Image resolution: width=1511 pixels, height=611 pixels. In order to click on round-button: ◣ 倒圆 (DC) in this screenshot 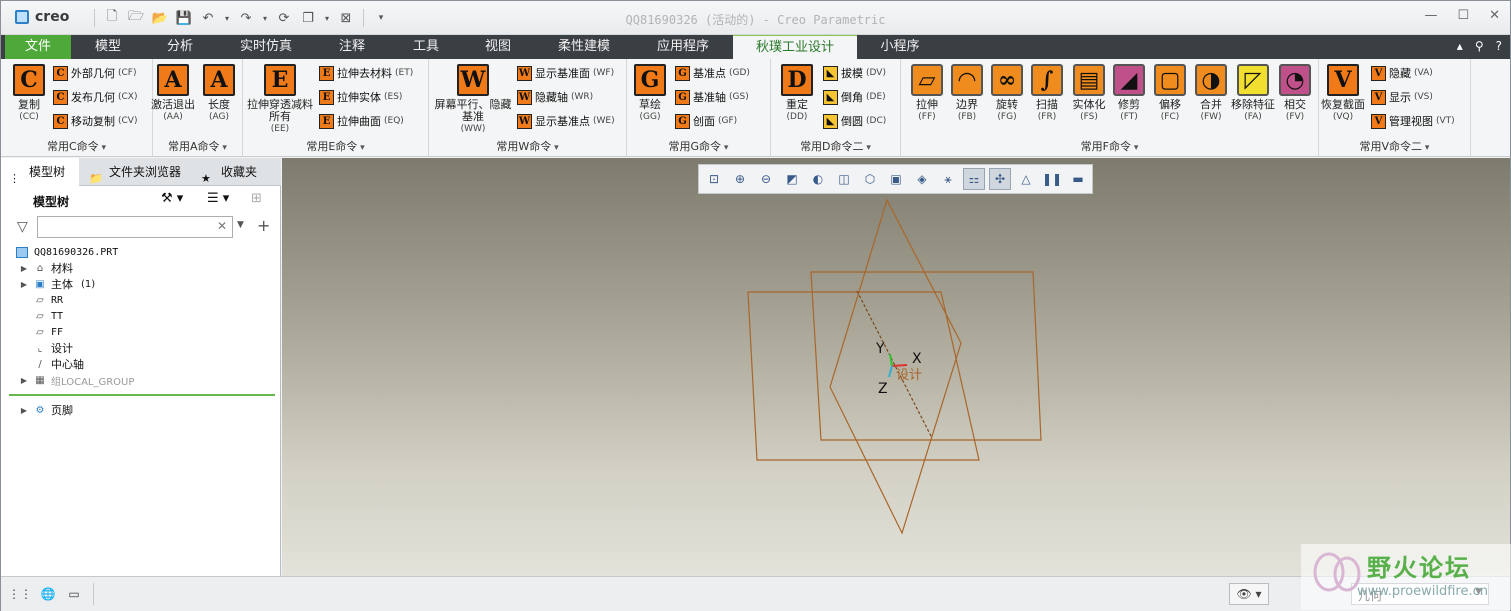, I will do `click(854, 121)`.